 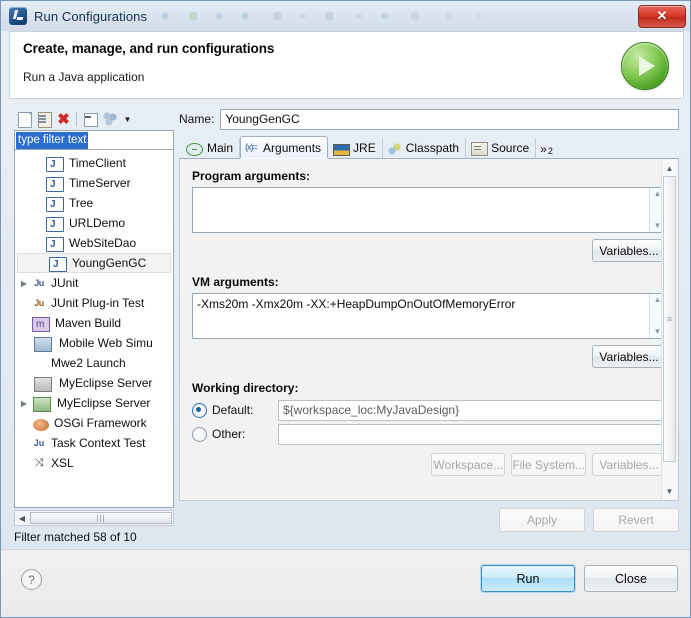 I want to click on scroll-down-icon: ▼, so click(x=670, y=491).